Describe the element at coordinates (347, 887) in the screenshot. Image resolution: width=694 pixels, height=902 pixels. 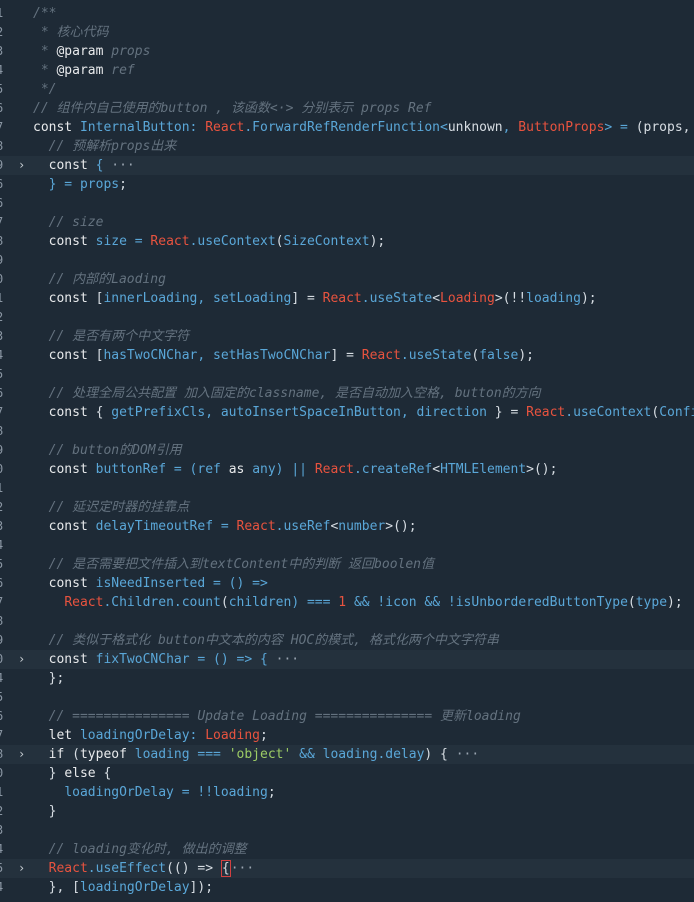
I see `code-line: 4 }, [loadingOrDelay]);` at that location.